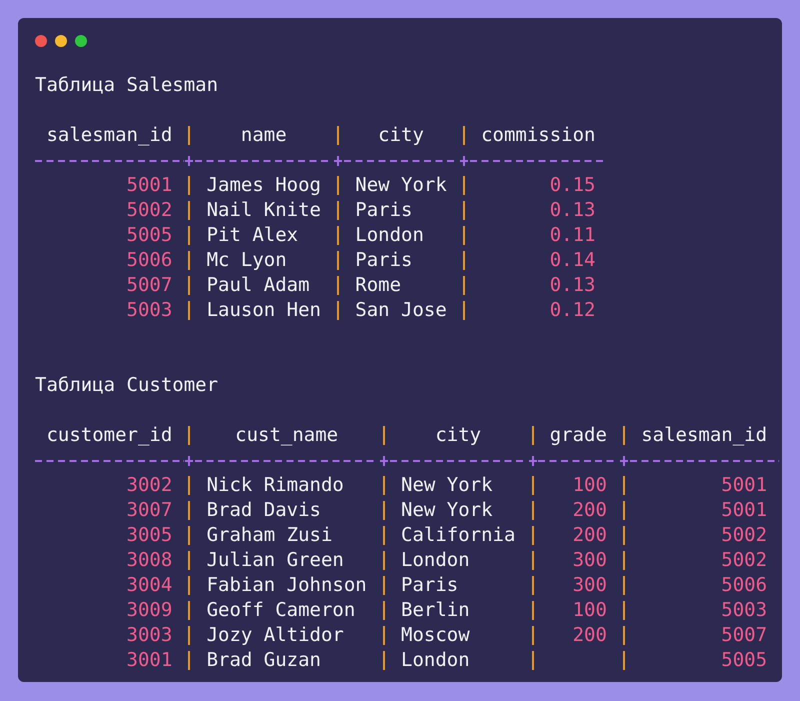 This screenshot has width=800, height=701. I want to click on table-cell: Nail Knite, so click(263, 210).